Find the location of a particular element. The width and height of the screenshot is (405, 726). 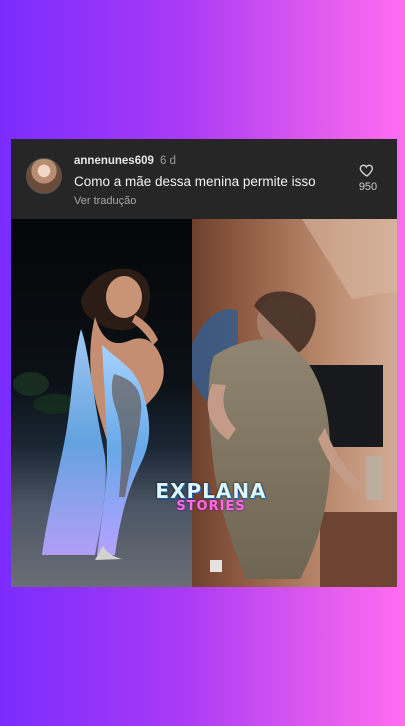

avatar is located at coordinates (44, 176).